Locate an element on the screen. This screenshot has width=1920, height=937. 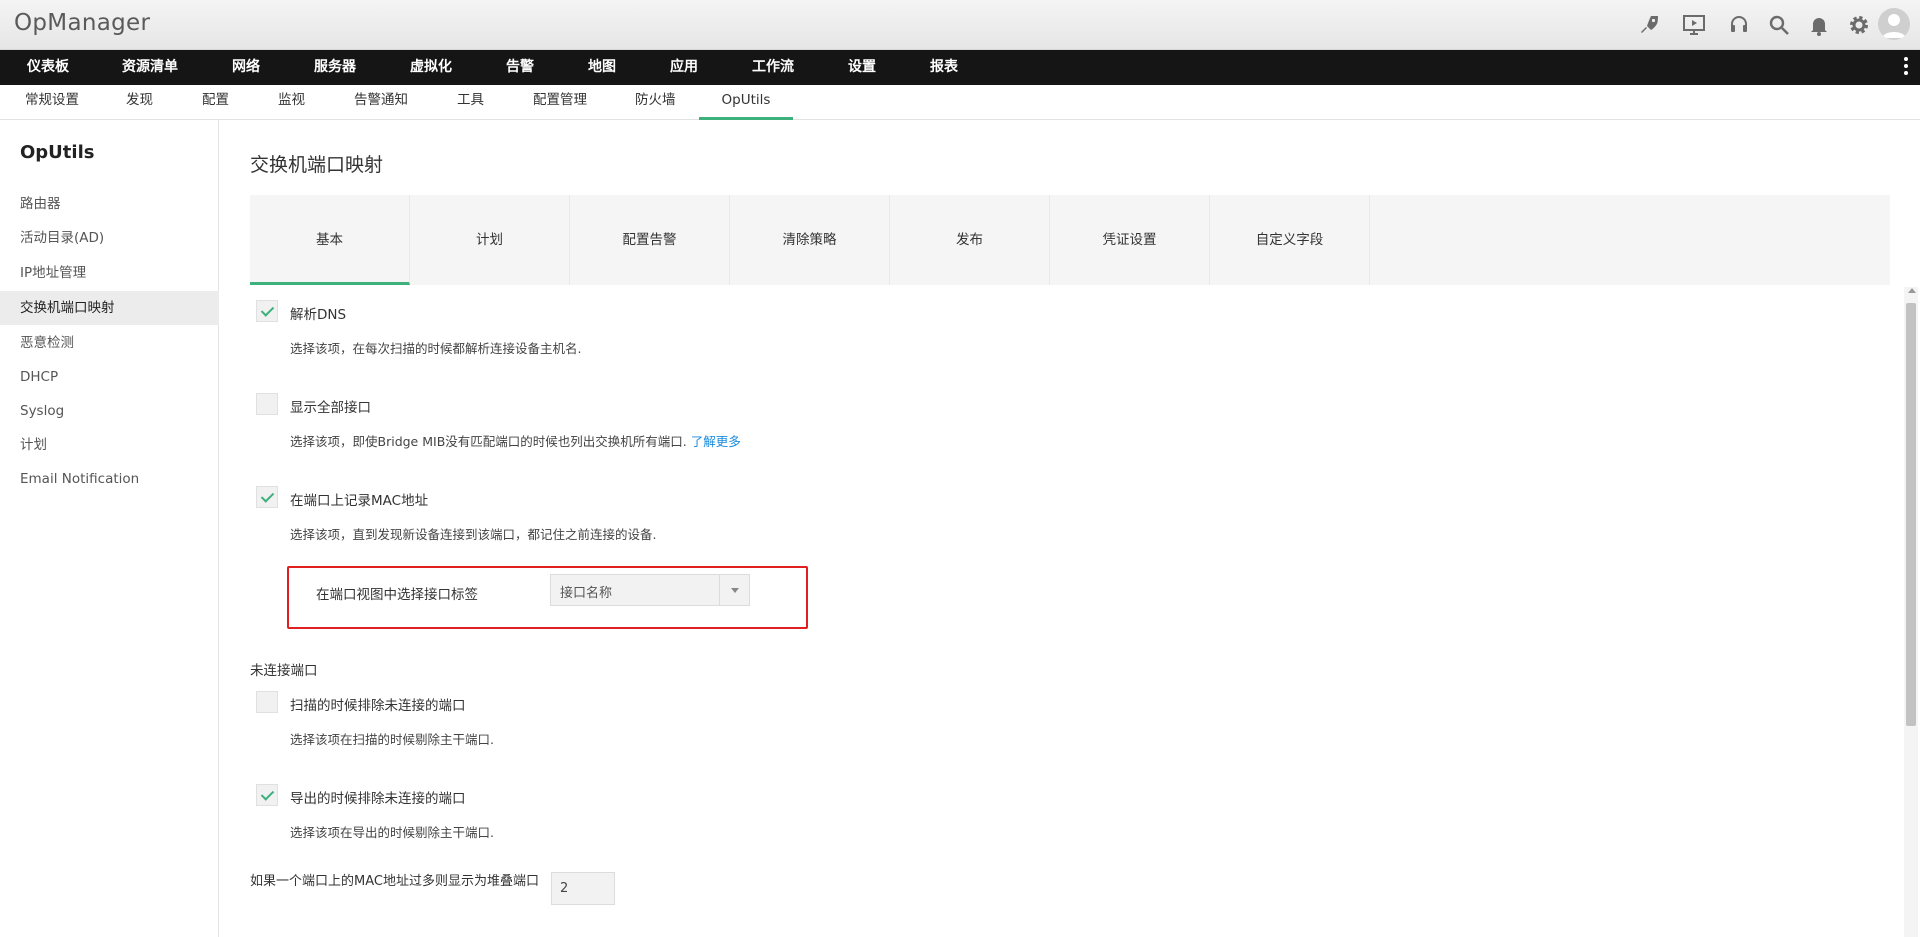
sidebar-item-syslog: Syslog is located at coordinates (109, 411).